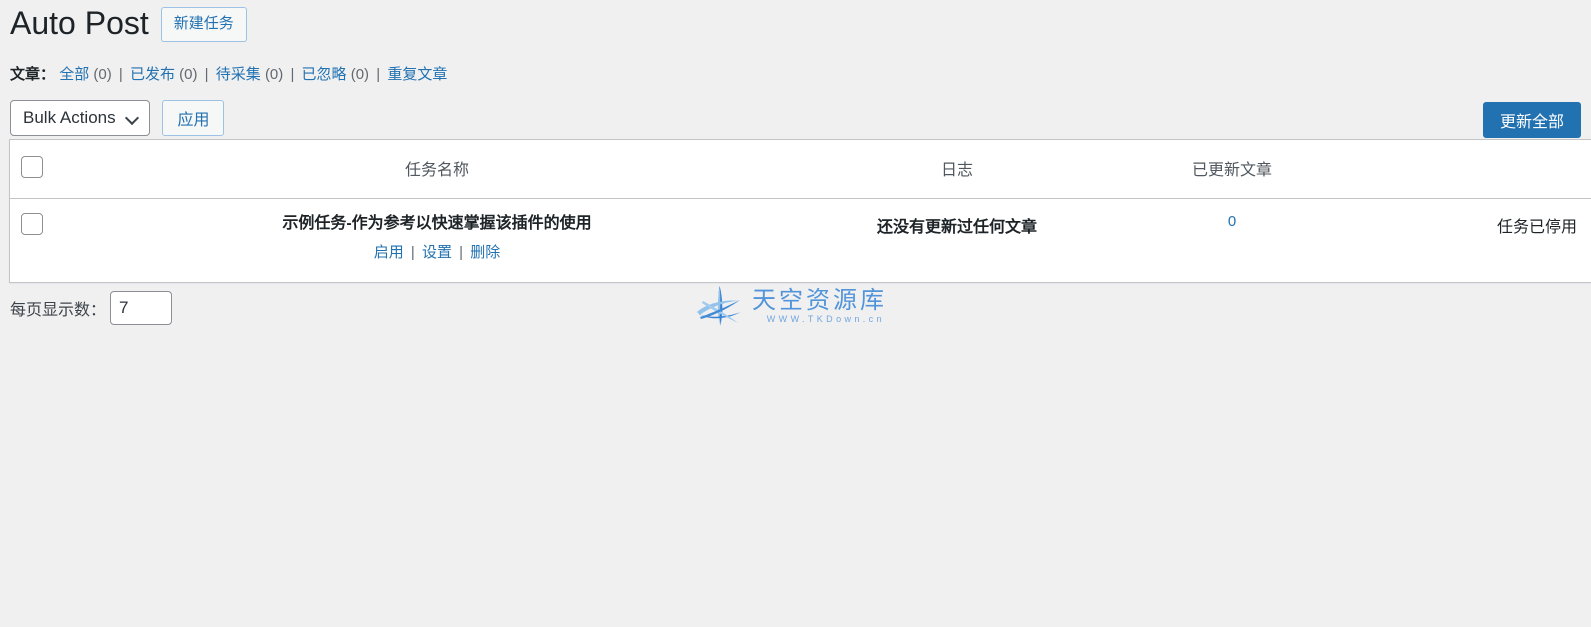  I want to click on updated-posts-count-link: 0, so click(1232, 221).